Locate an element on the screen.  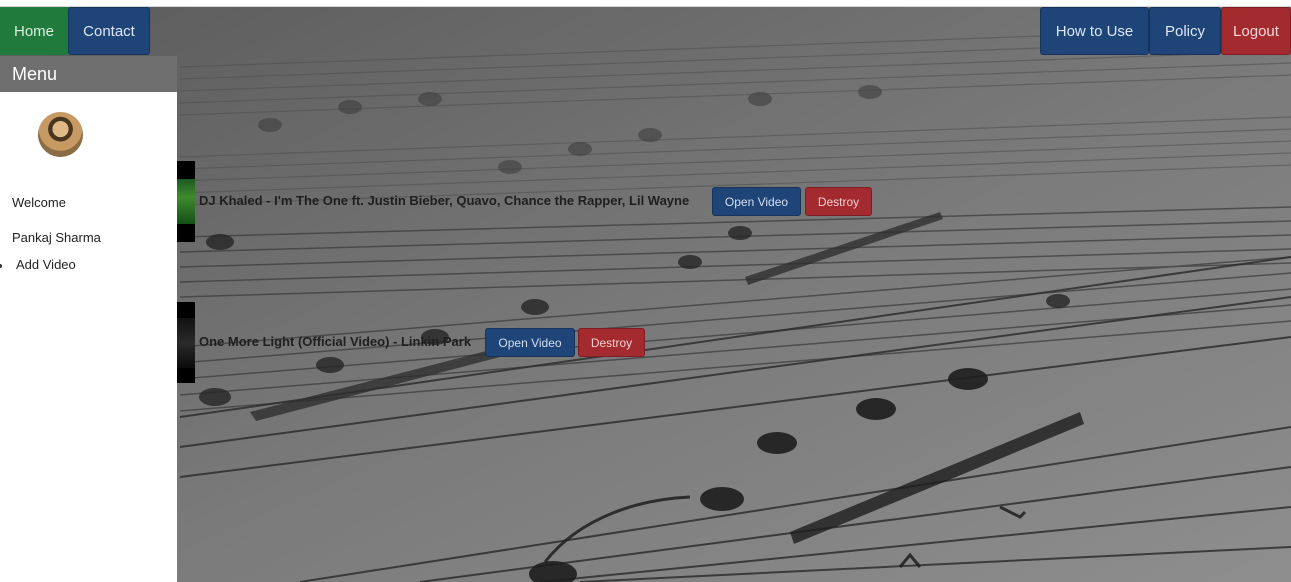
nav-contact-button: Contact is located at coordinates (109, 31).